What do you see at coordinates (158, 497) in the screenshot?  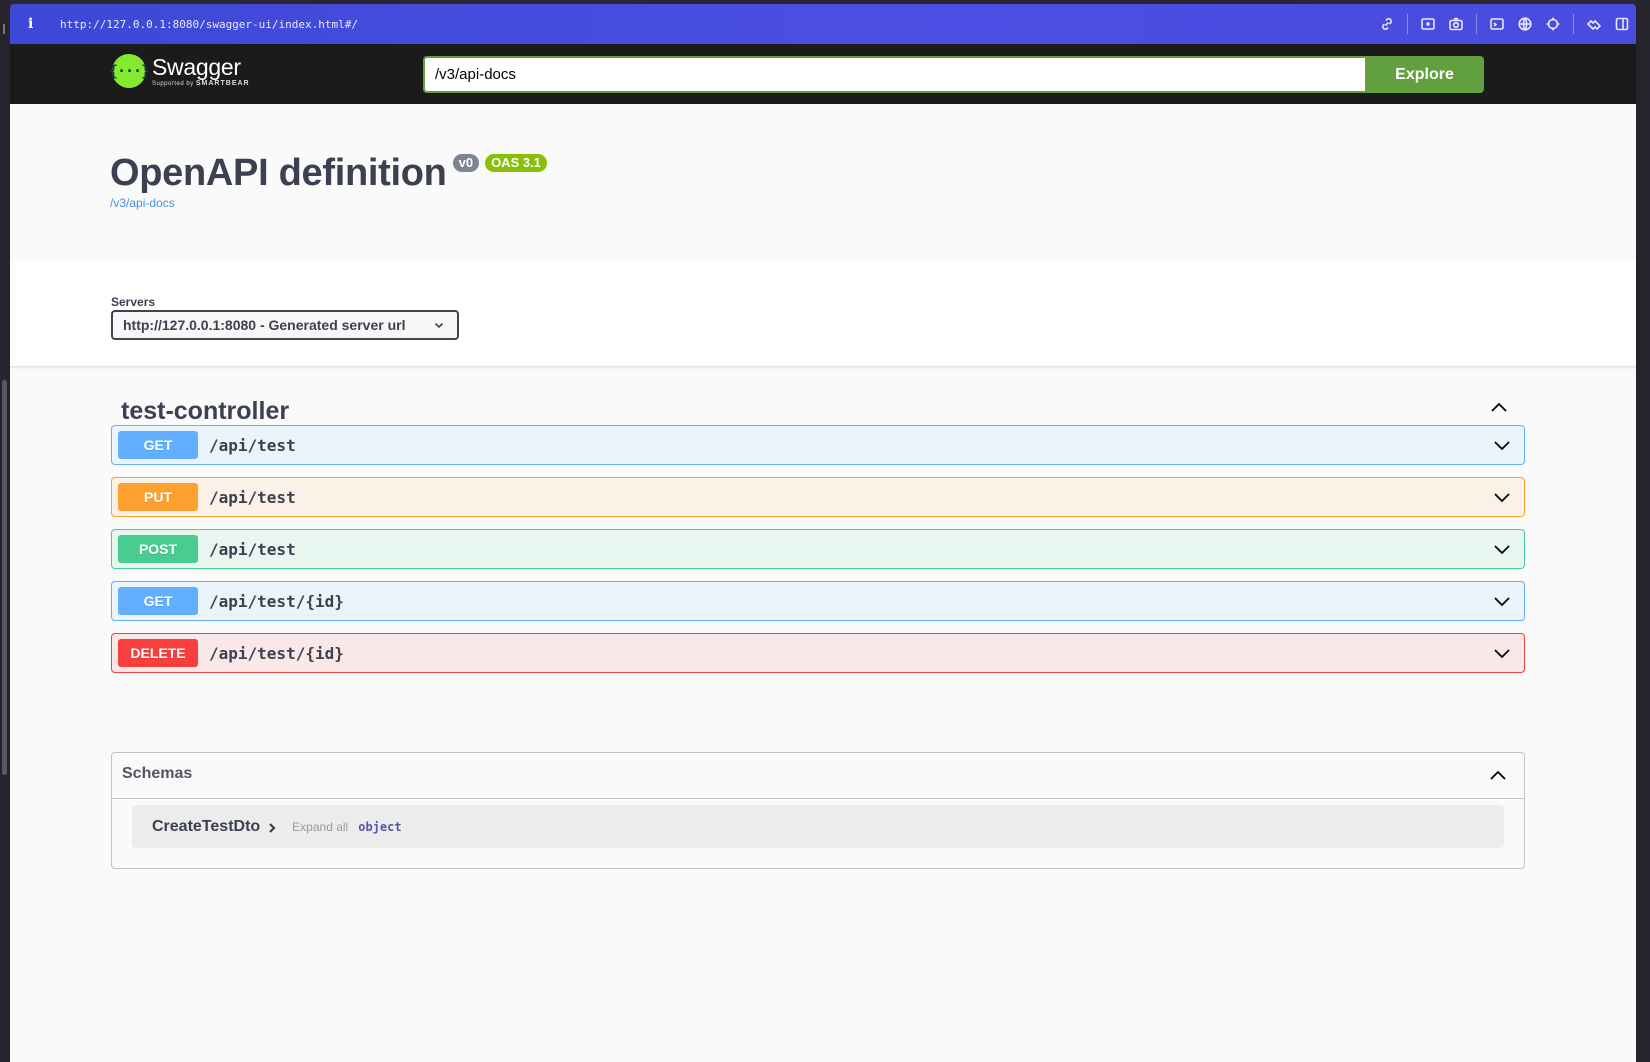 I see `method-badge: PUT` at bounding box center [158, 497].